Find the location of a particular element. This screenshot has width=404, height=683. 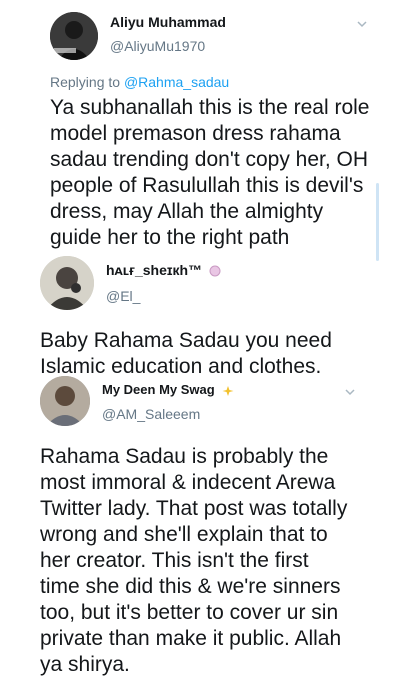

emoji-icon is located at coordinates (215, 271).